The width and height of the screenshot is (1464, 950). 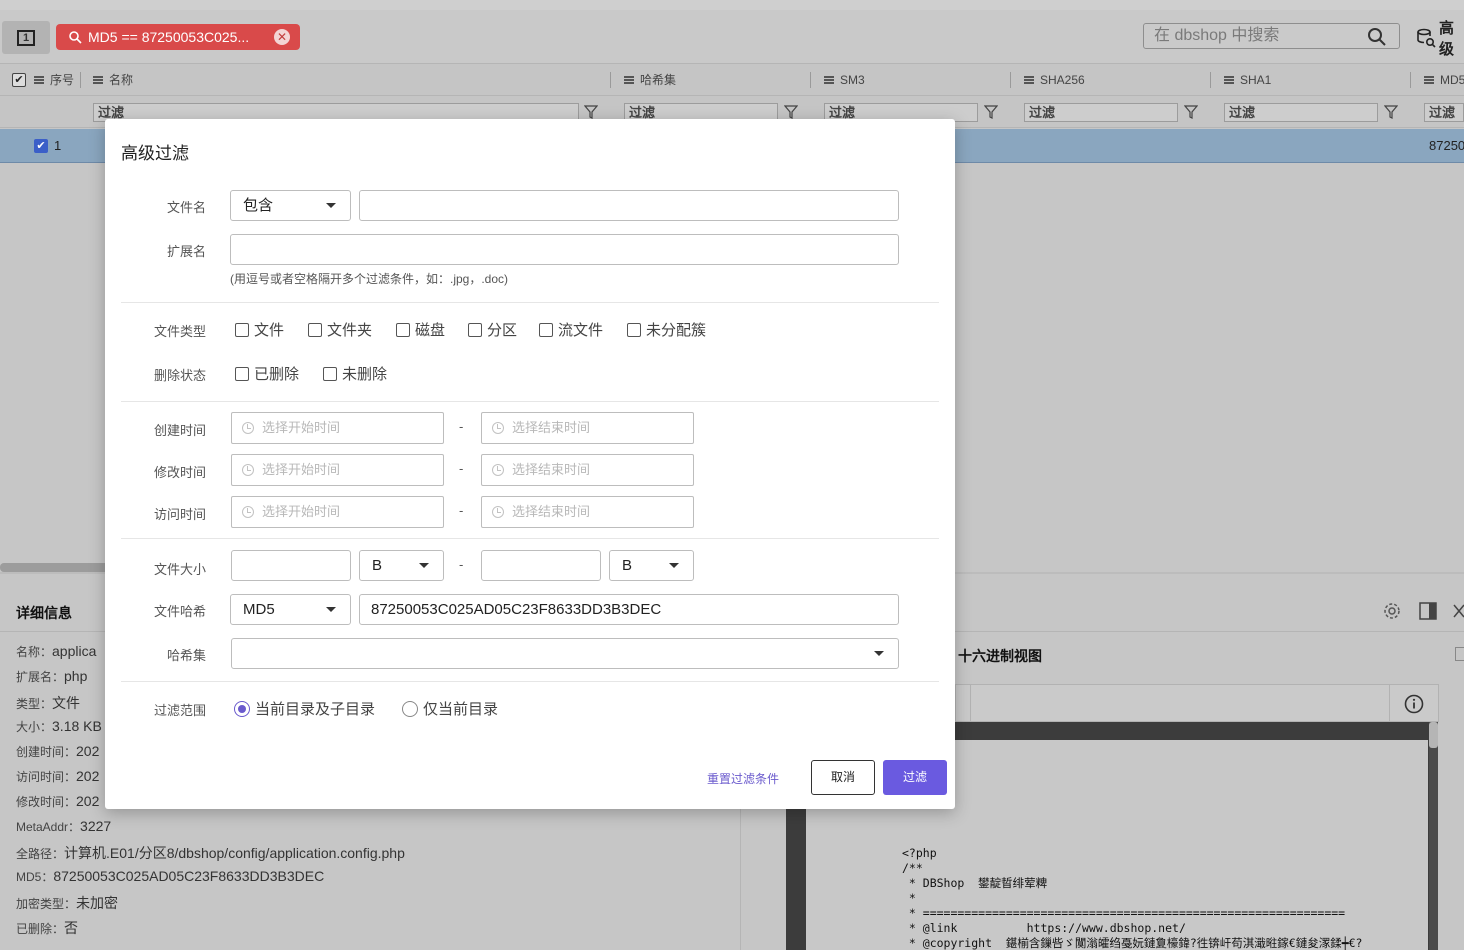 What do you see at coordinates (340, 329) in the screenshot?
I see `file-type-folder-checkbox: 文件夹` at bounding box center [340, 329].